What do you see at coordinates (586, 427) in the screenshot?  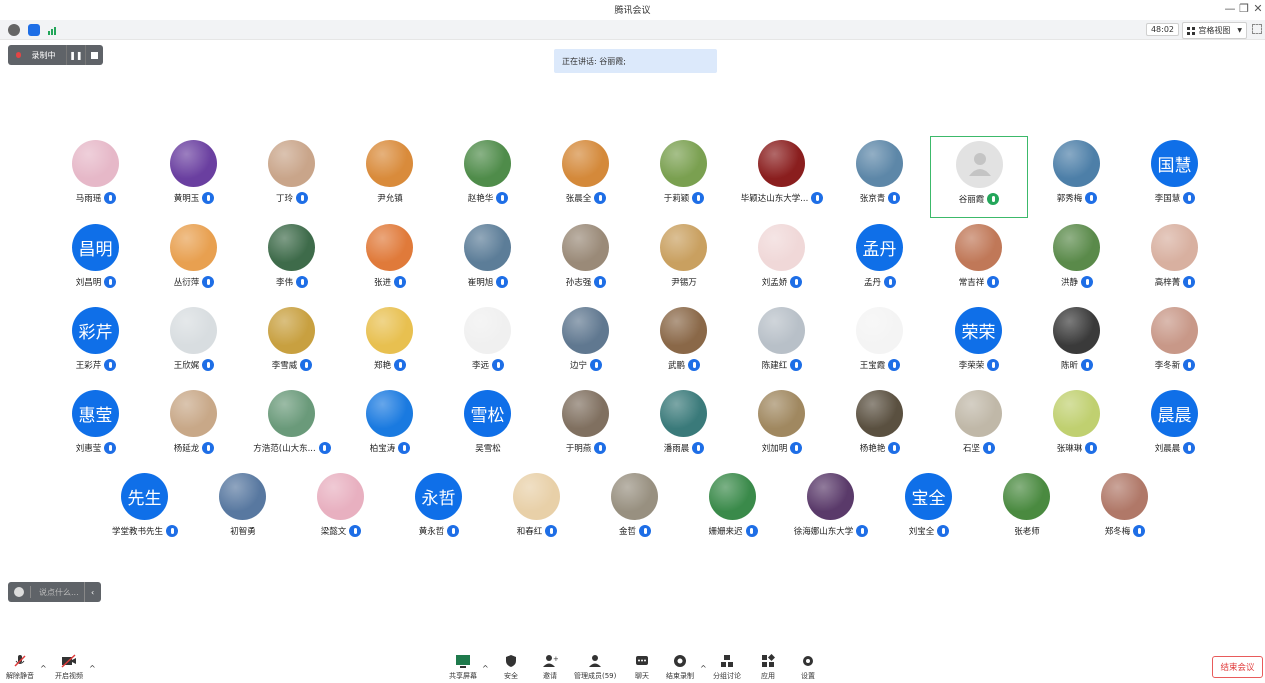 I see `participant-tile: 于明燕` at bounding box center [586, 427].